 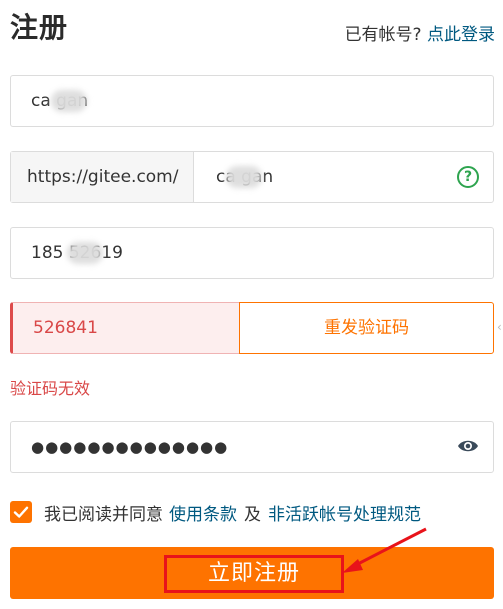 I want to click on url-prefix: https://gitee.com/, so click(x=102, y=177).